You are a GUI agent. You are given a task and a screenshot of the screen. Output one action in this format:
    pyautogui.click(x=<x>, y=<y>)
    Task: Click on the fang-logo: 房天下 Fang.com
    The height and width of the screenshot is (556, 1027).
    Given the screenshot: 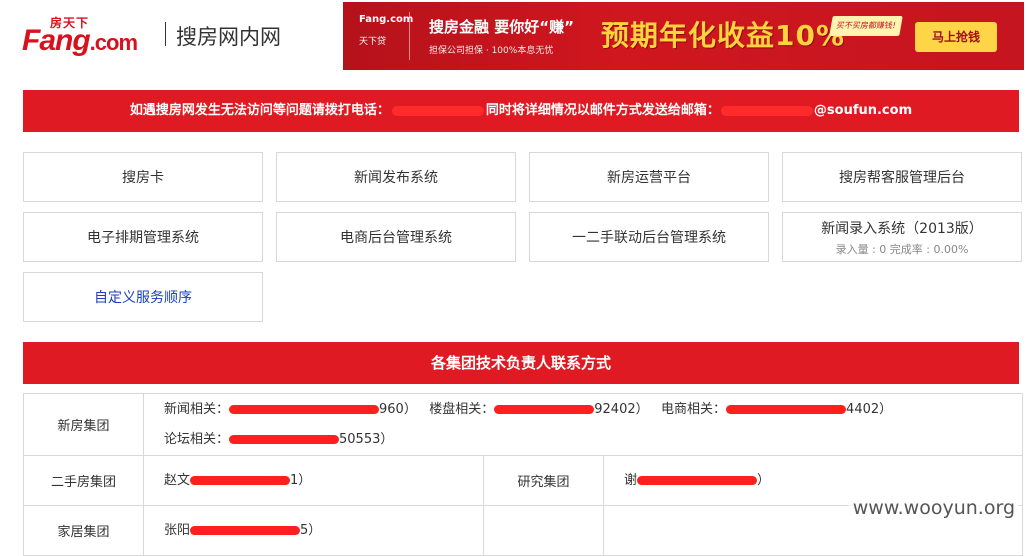 What is the action you would take?
    pyautogui.click(x=92, y=35)
    